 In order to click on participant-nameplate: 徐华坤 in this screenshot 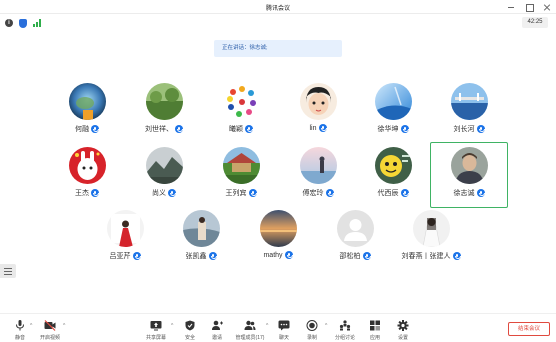, I will do `click(393, 129)`.